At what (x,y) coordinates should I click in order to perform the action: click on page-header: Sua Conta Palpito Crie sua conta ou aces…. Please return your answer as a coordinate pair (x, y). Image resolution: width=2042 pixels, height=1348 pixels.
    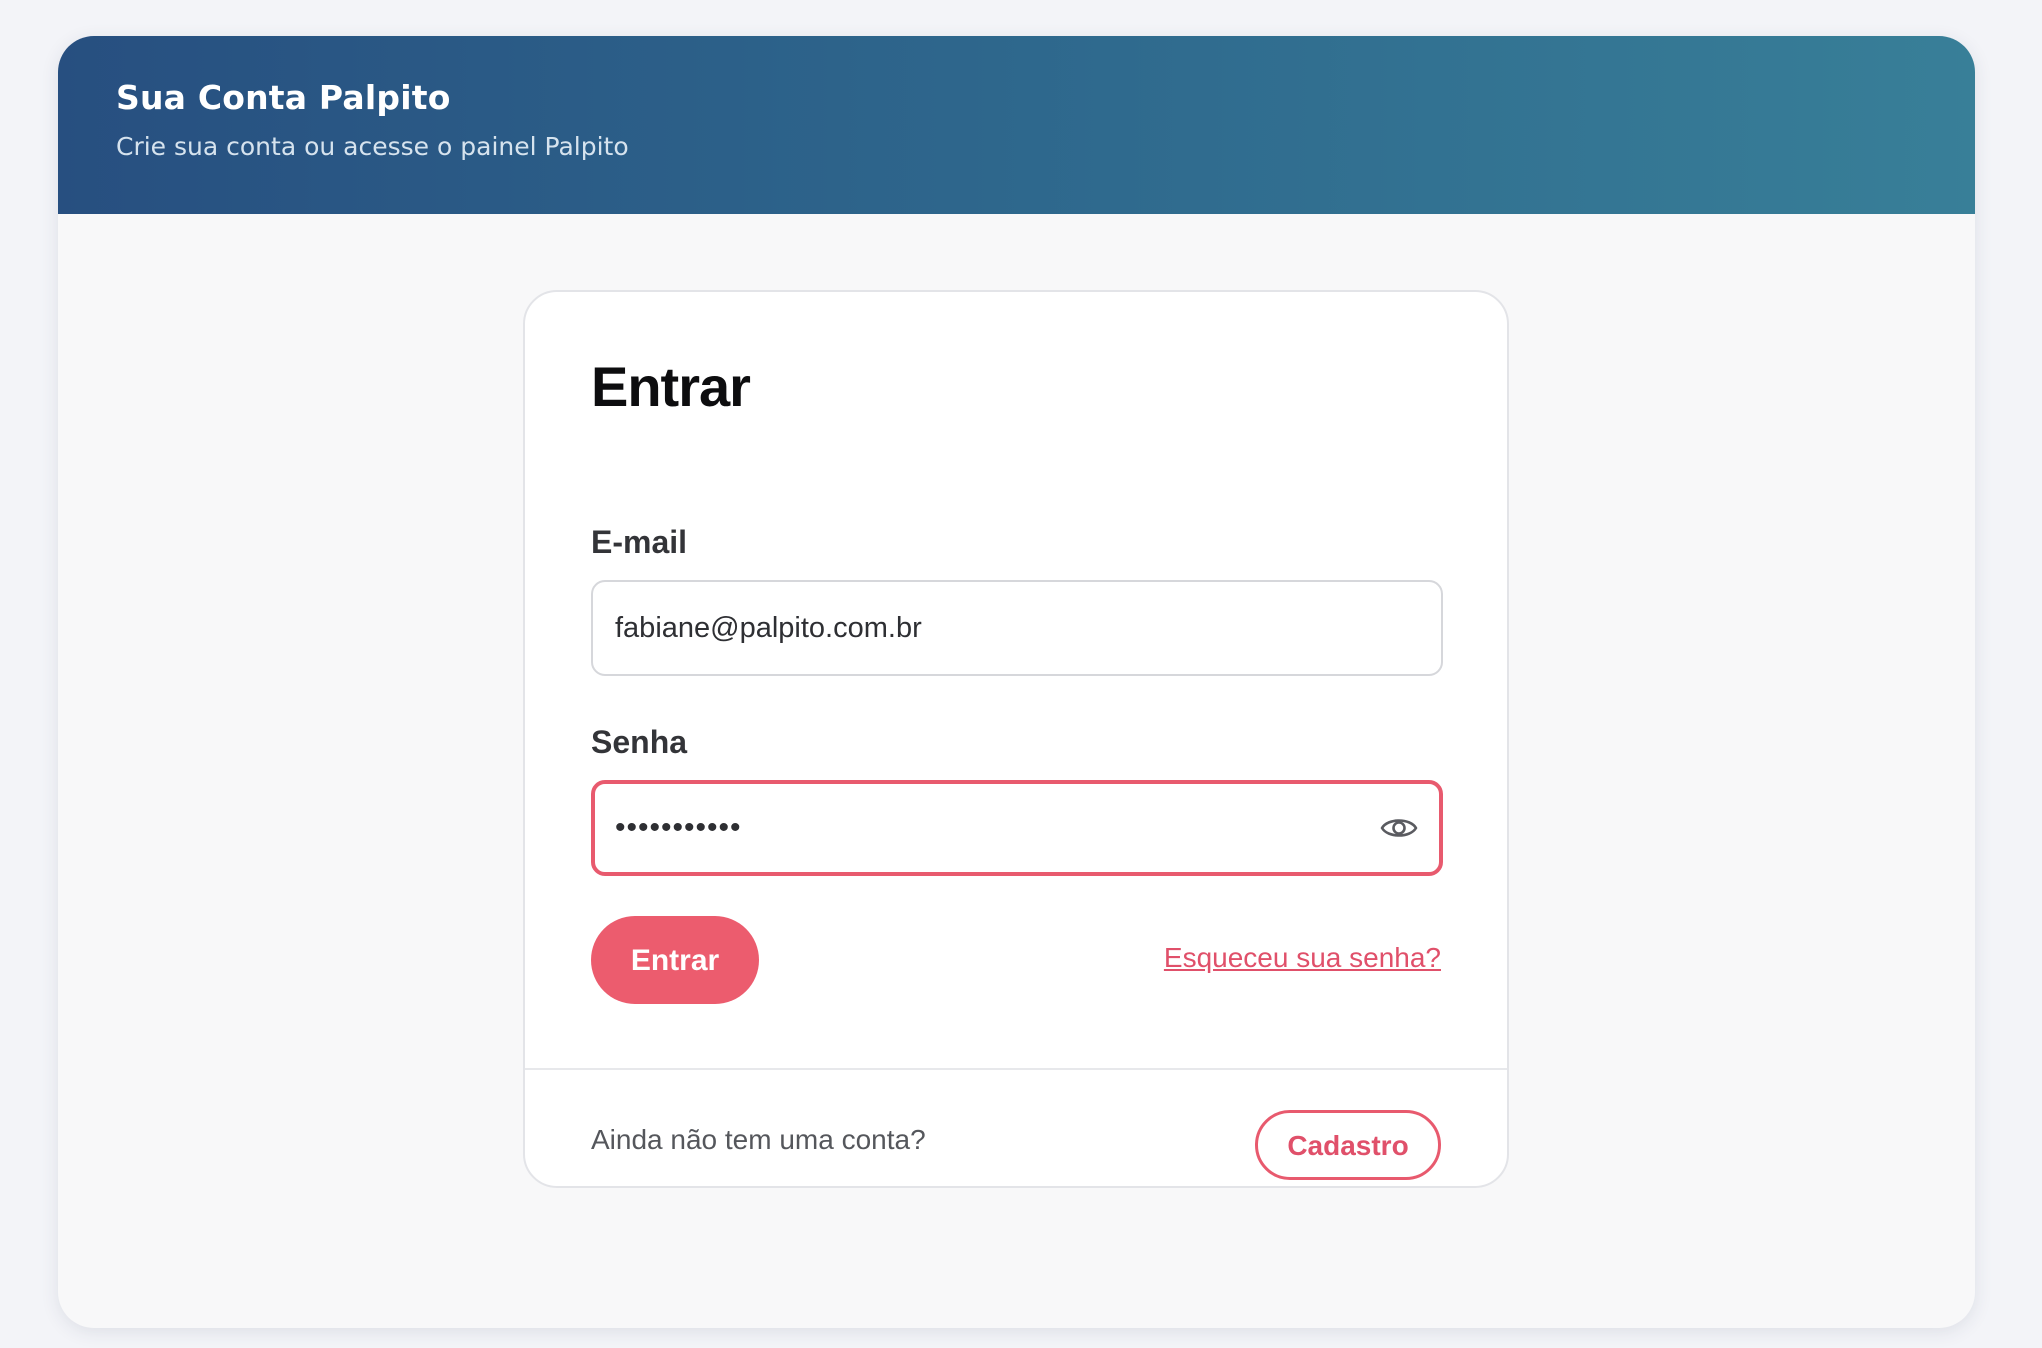
    Looking at the image, I should click on (1016, 125).